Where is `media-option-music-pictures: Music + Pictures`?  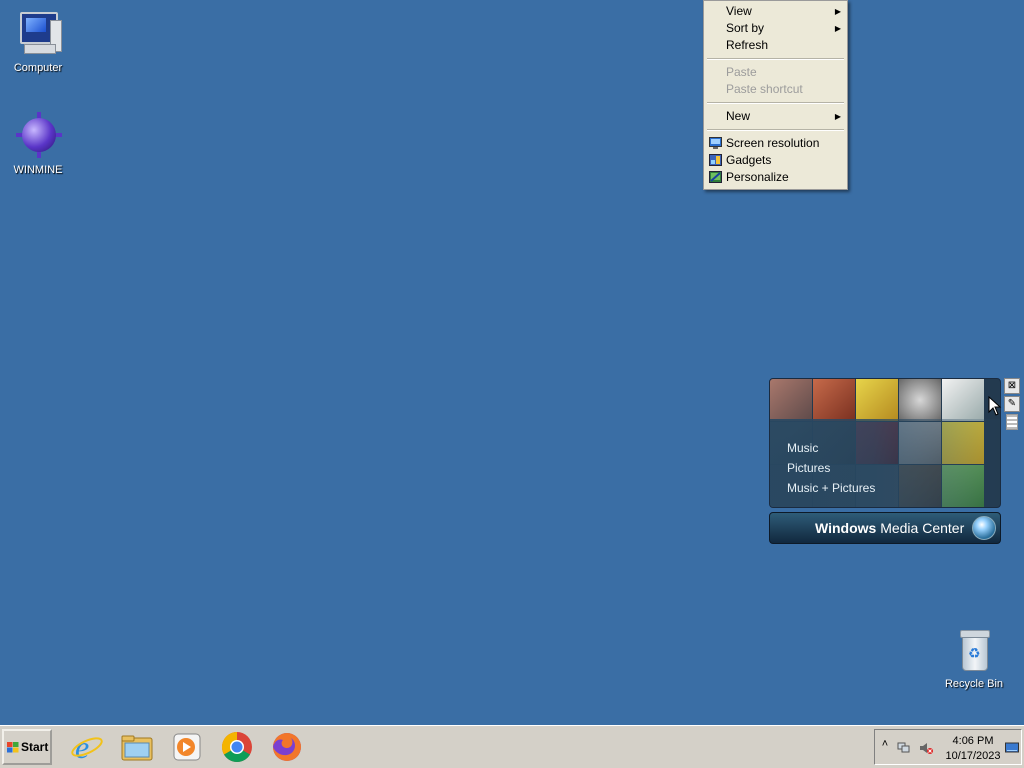
media-option-music-pictures: Music + Pictures is located at coordinates (831, 488).